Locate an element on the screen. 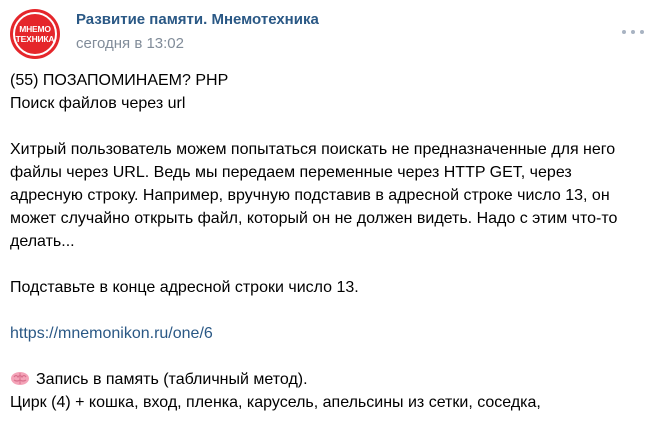 This screenshot has height=432, width=657. avatar-text-1: МНЕМО is located at coordinates (35, 29).